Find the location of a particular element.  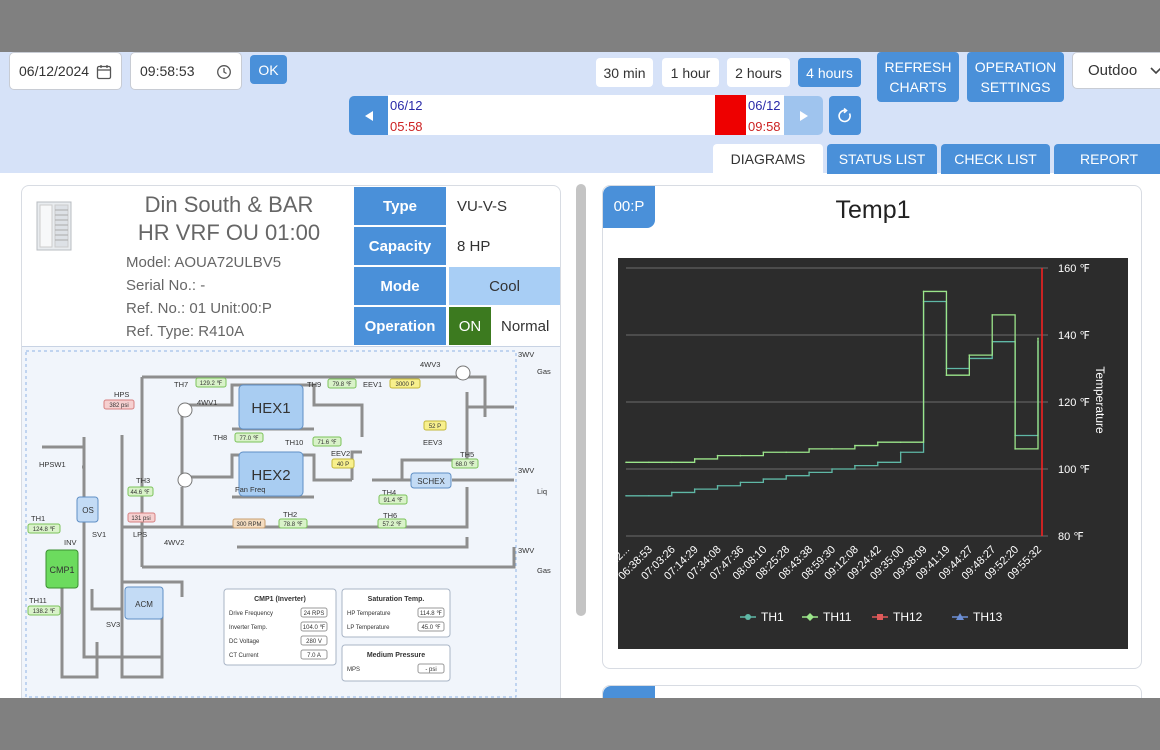

ref-type-text: Ref. Type: R410A is located at coordinates (185, 331).